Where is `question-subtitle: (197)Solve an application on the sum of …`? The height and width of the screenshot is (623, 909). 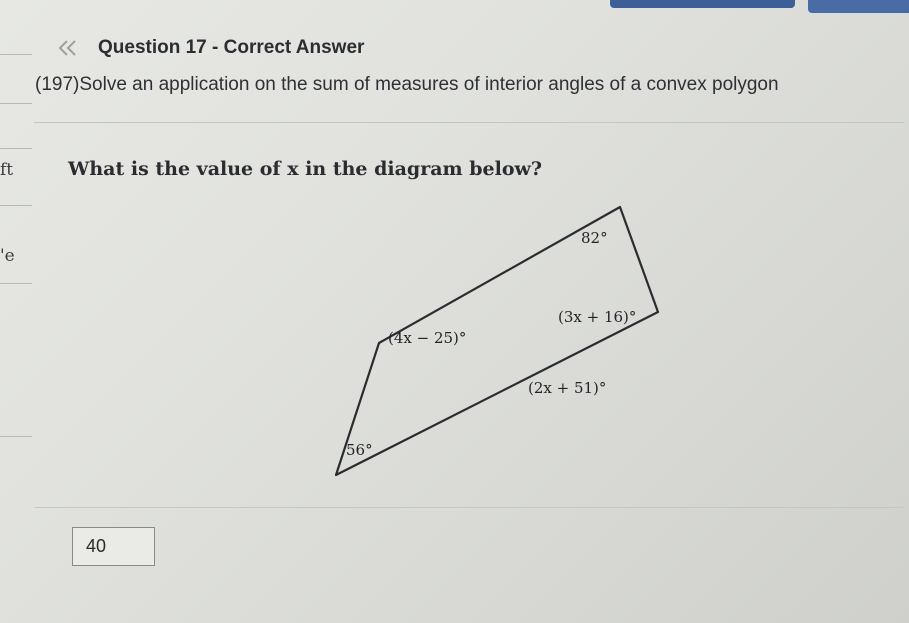 question-subtitle: (197)Solve an application on the sum of … is located at coordinates (407, 84).